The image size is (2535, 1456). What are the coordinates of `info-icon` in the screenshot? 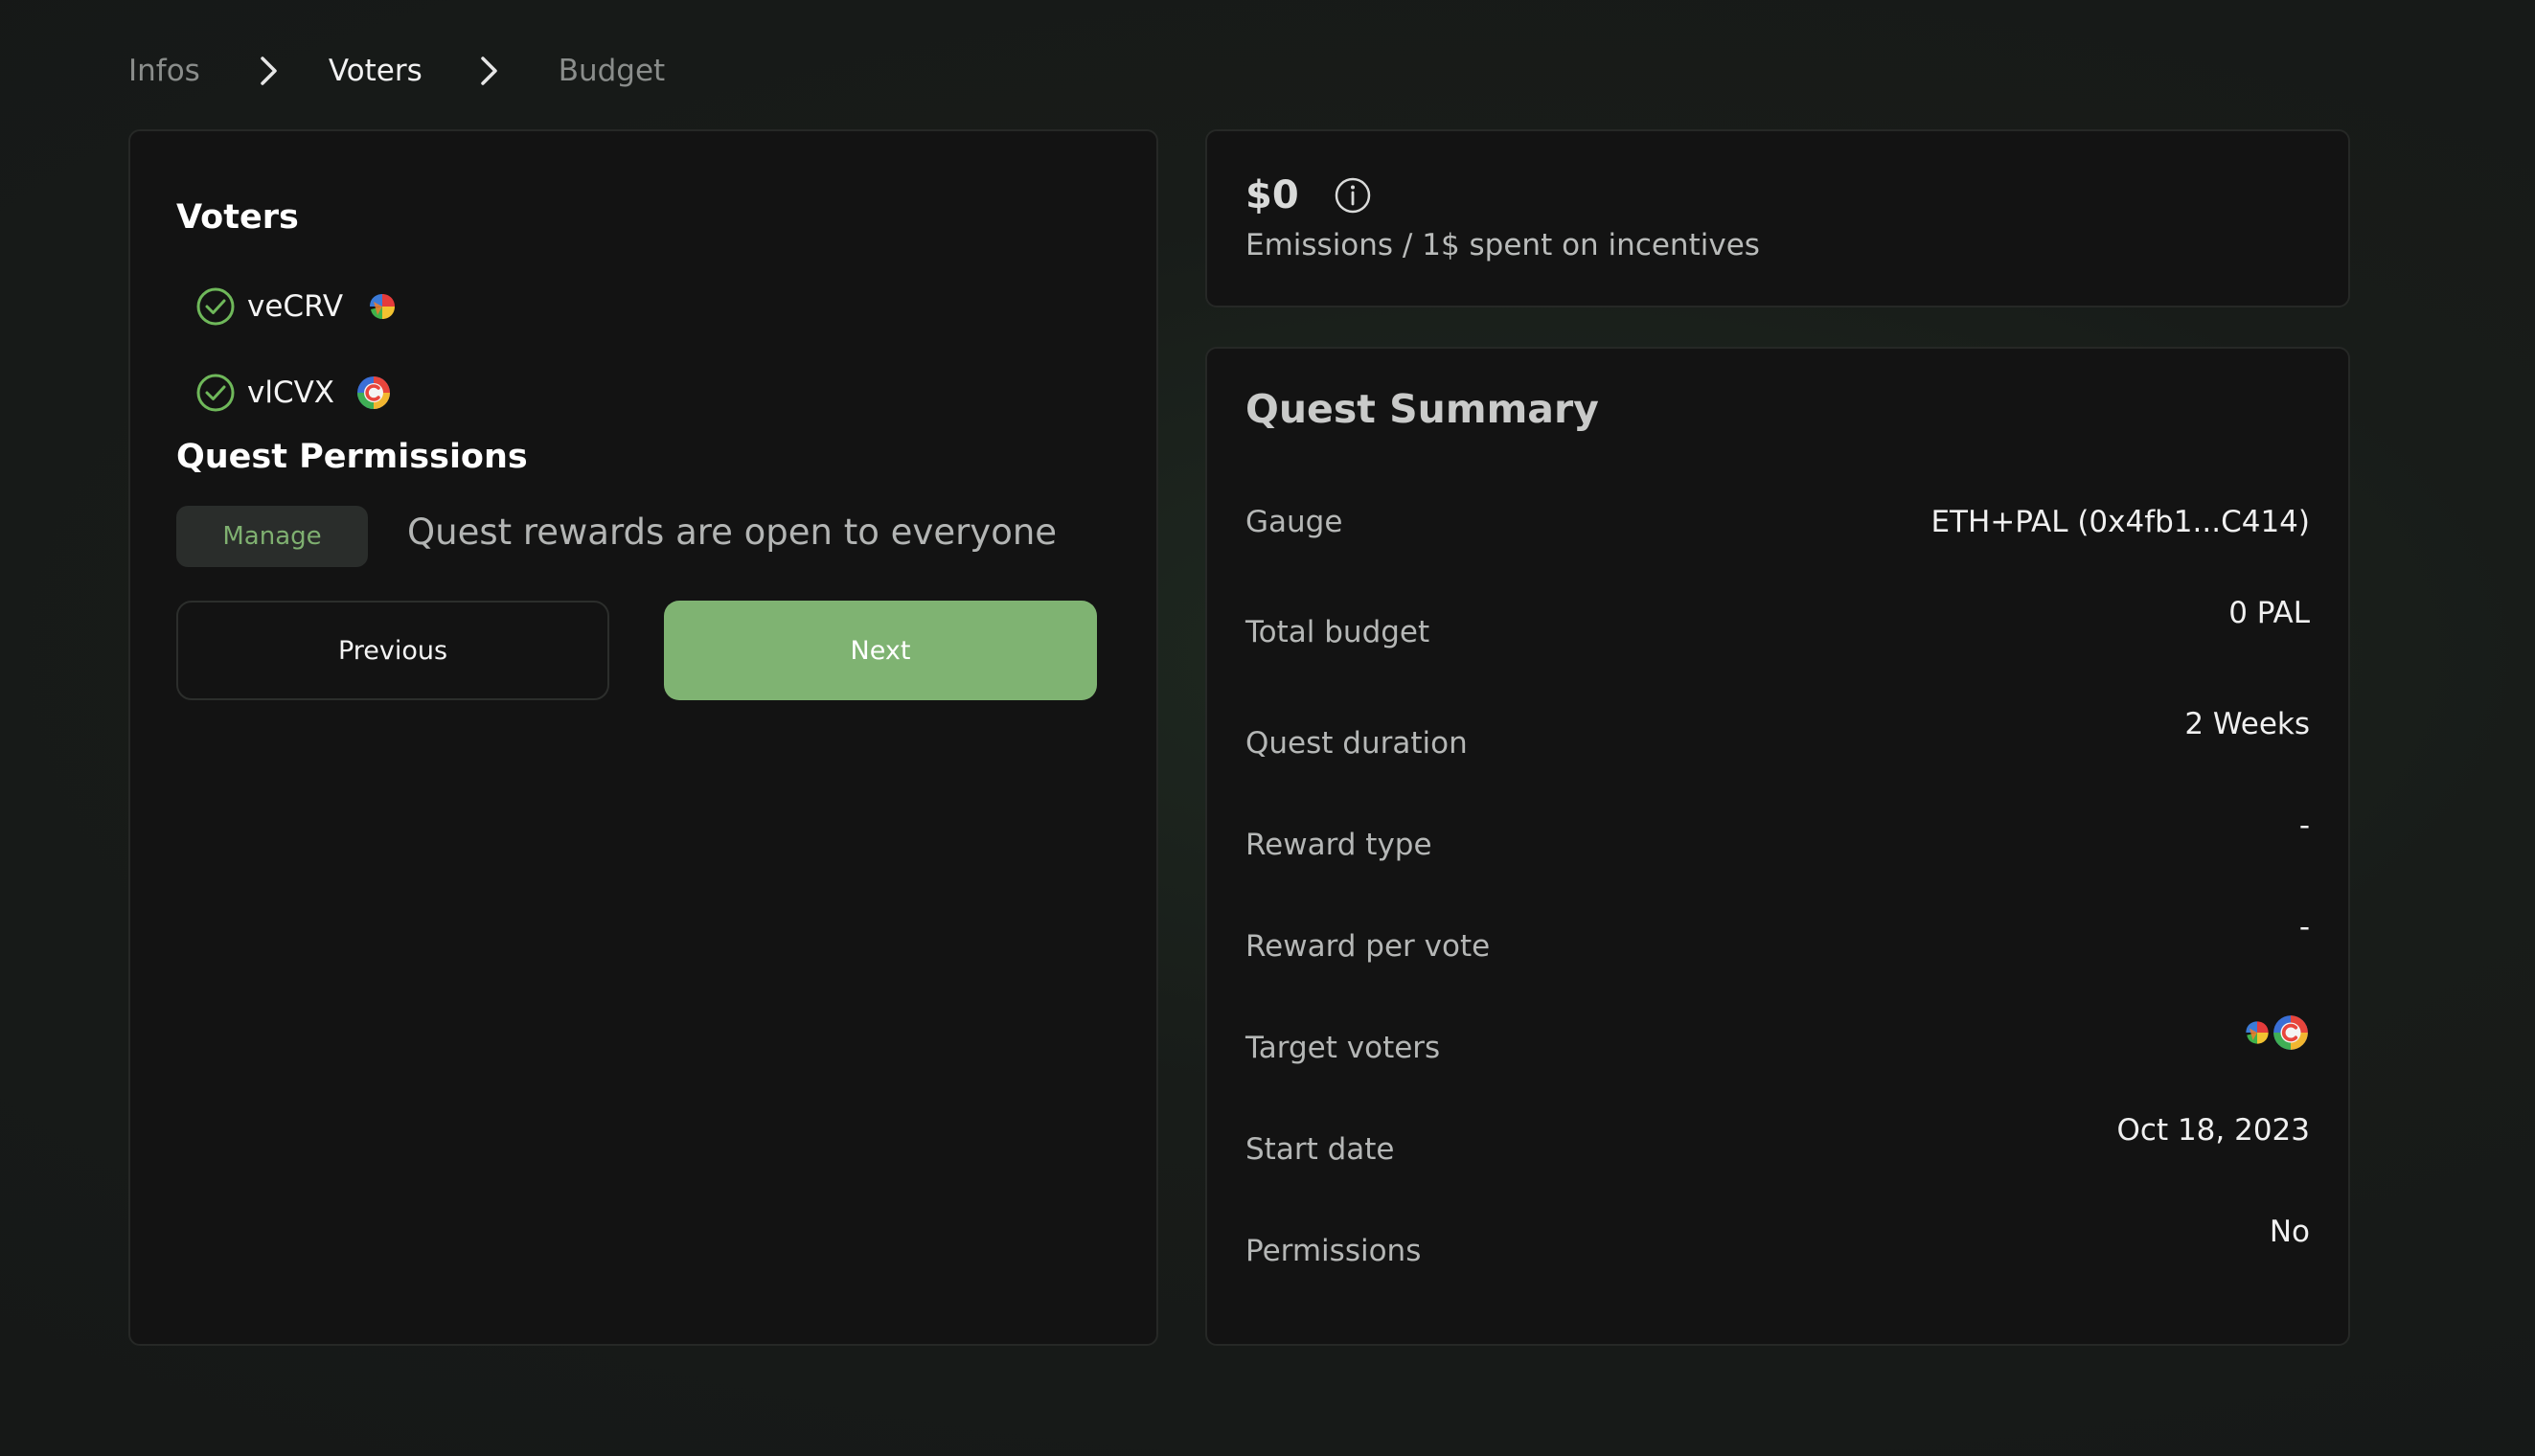 It's located at (1353, 195).